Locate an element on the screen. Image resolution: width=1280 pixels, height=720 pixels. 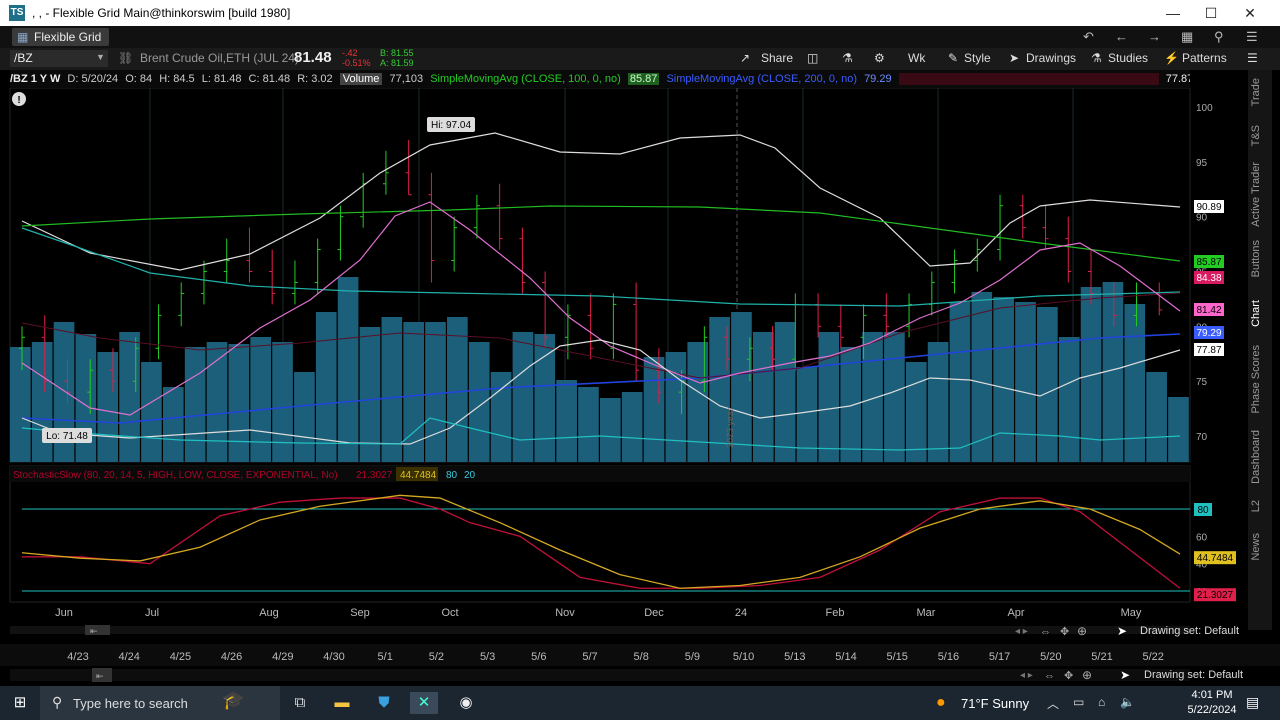
weather-text: 71°F Sunny is located at coordinates (995, 703).